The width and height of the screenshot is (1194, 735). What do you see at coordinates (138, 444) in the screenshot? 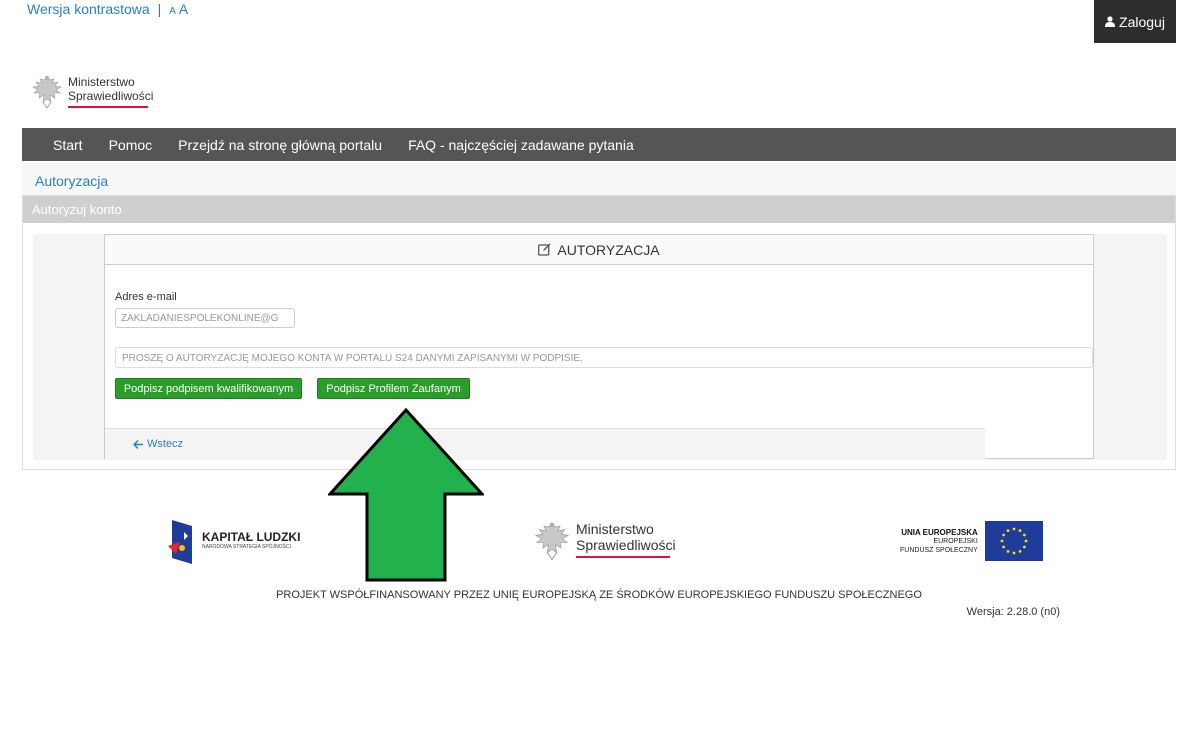
I see `arrow-left-icon` at bounding box center [138, 444].